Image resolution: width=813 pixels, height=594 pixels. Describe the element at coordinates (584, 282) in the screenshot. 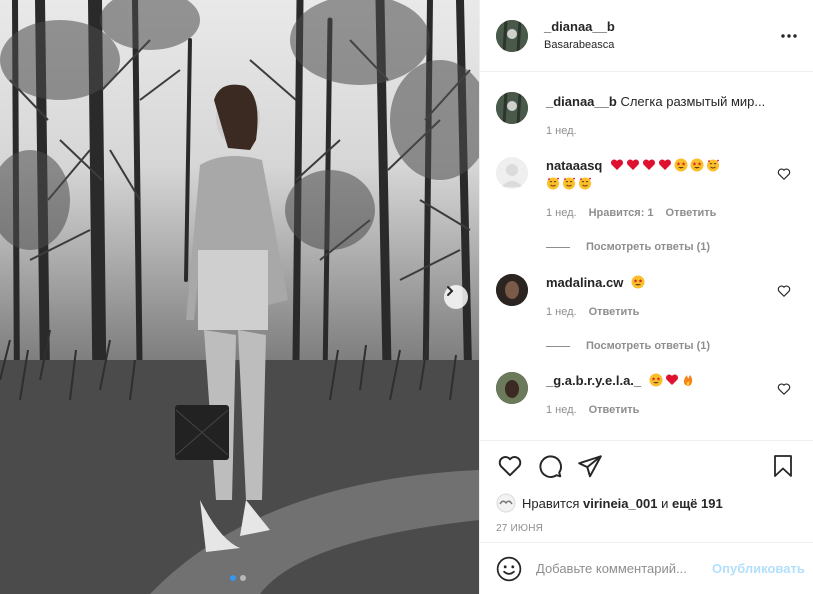

I see `comment-username: madalina.cw` at that location.